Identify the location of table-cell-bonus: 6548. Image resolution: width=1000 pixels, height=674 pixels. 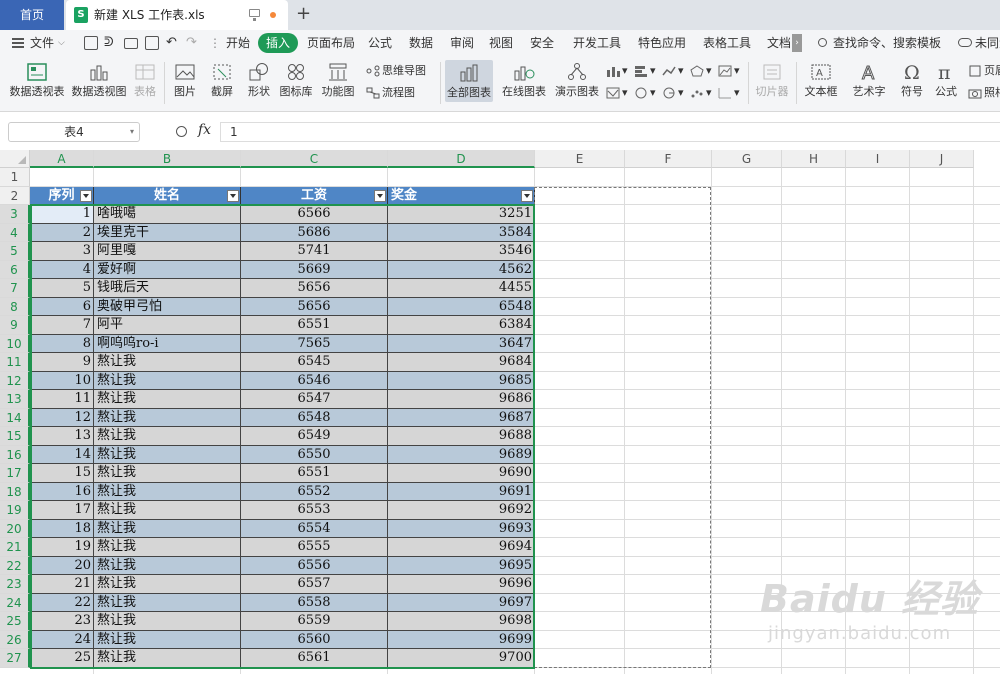
(461, 306).